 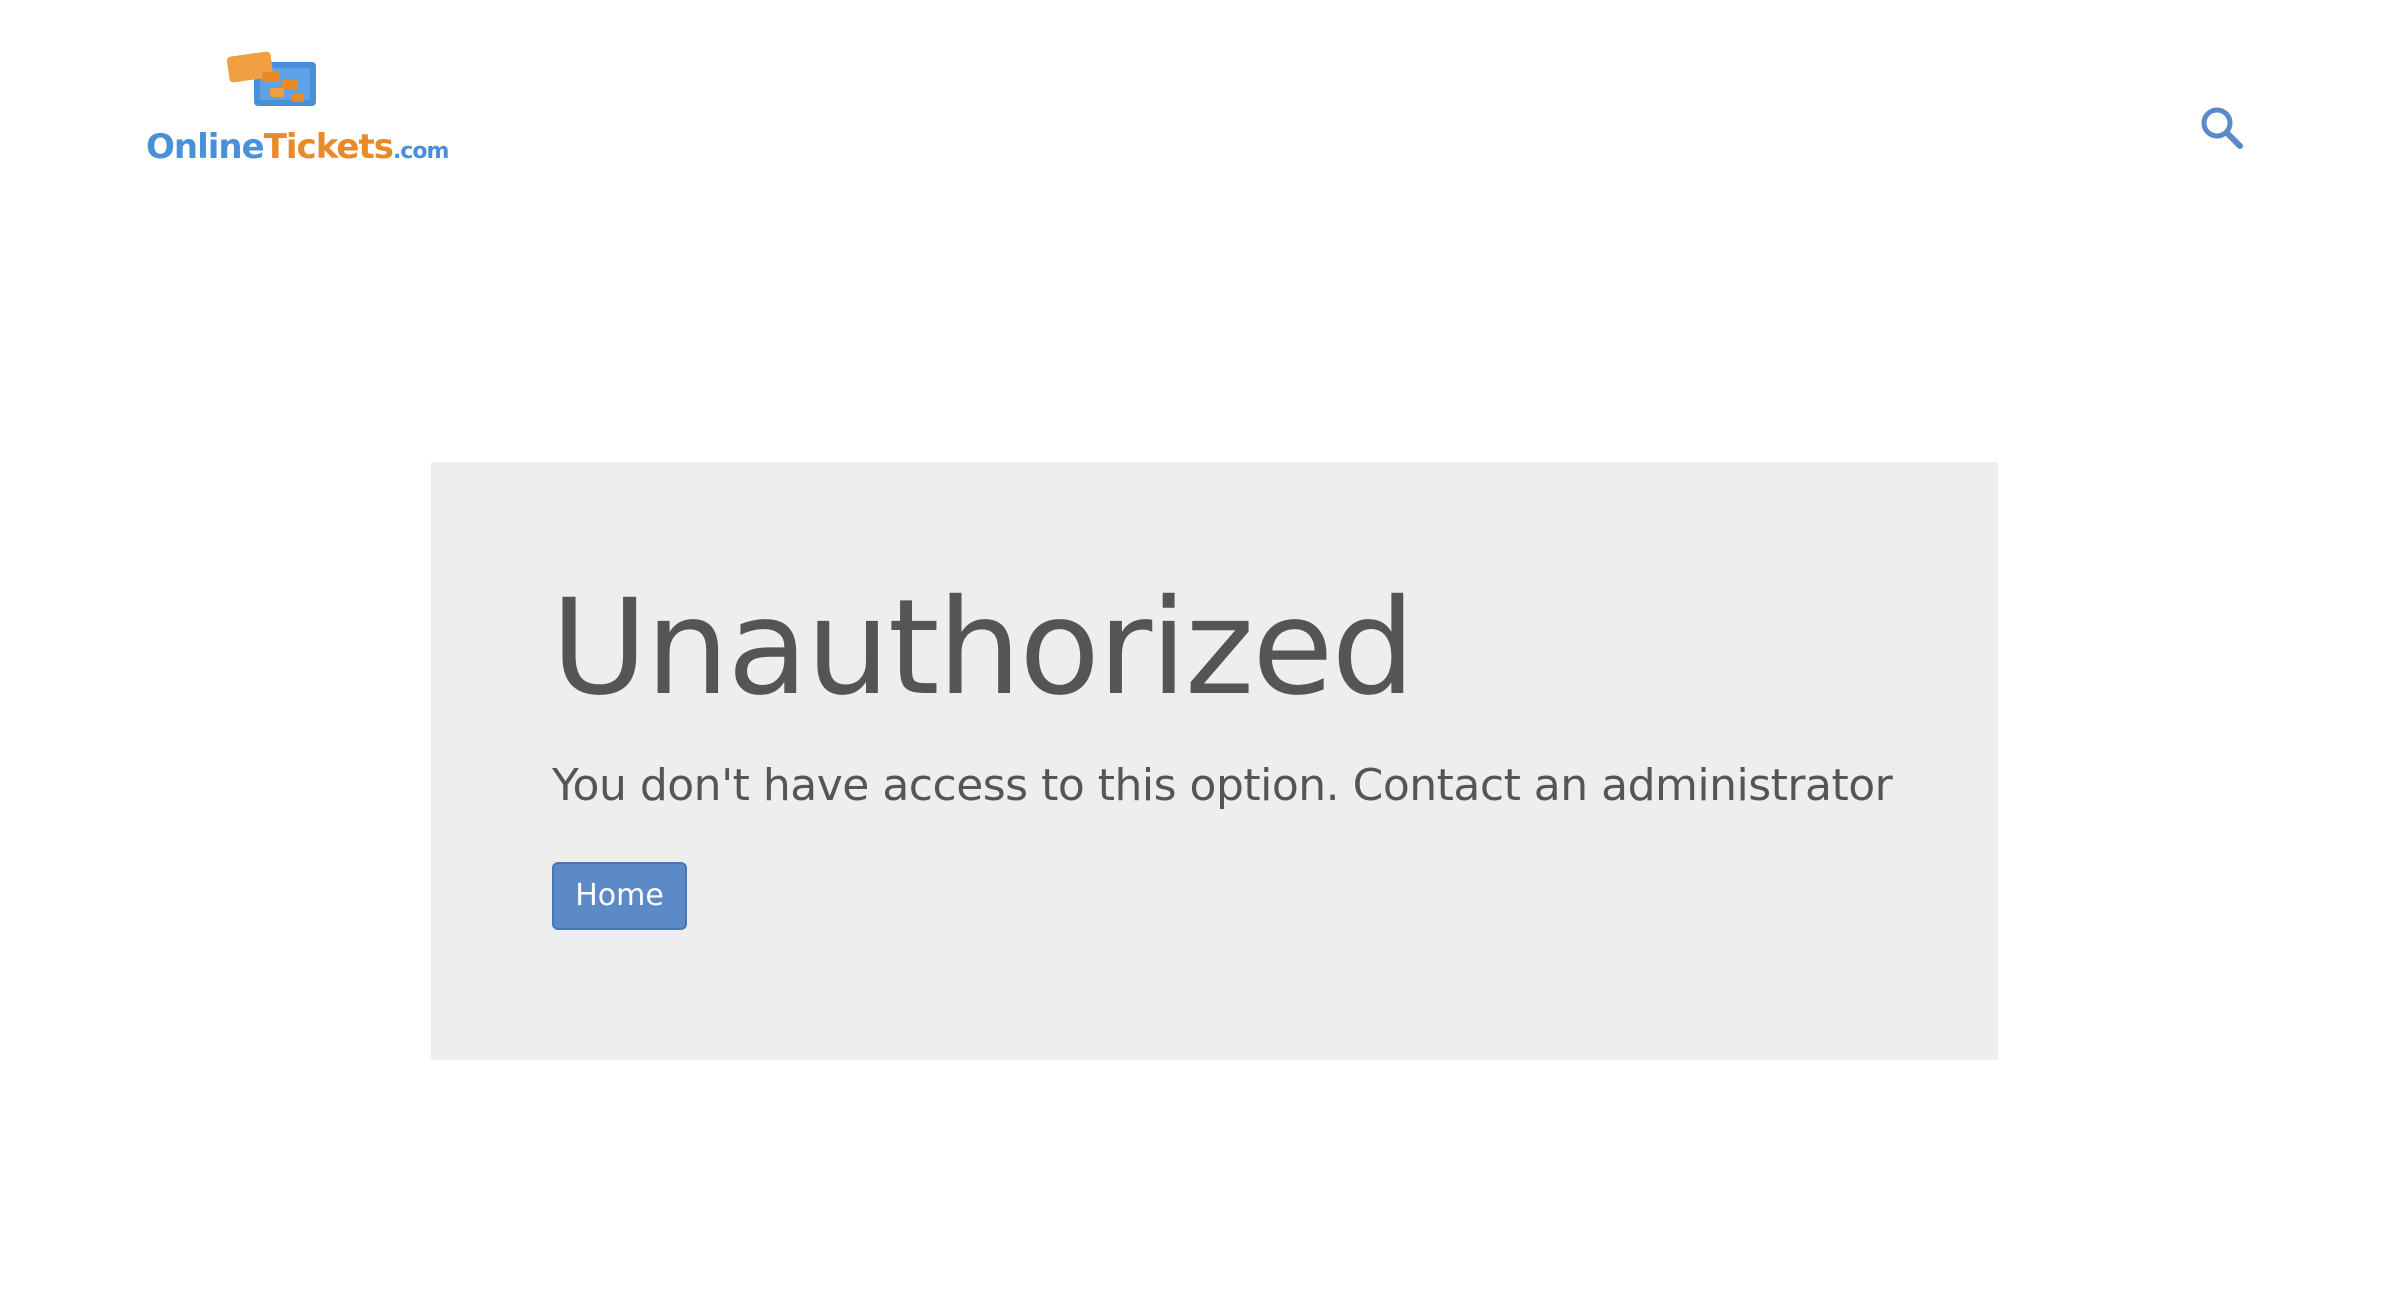 I want to click on logo-text-online: Online, so click(x=205, y=147).